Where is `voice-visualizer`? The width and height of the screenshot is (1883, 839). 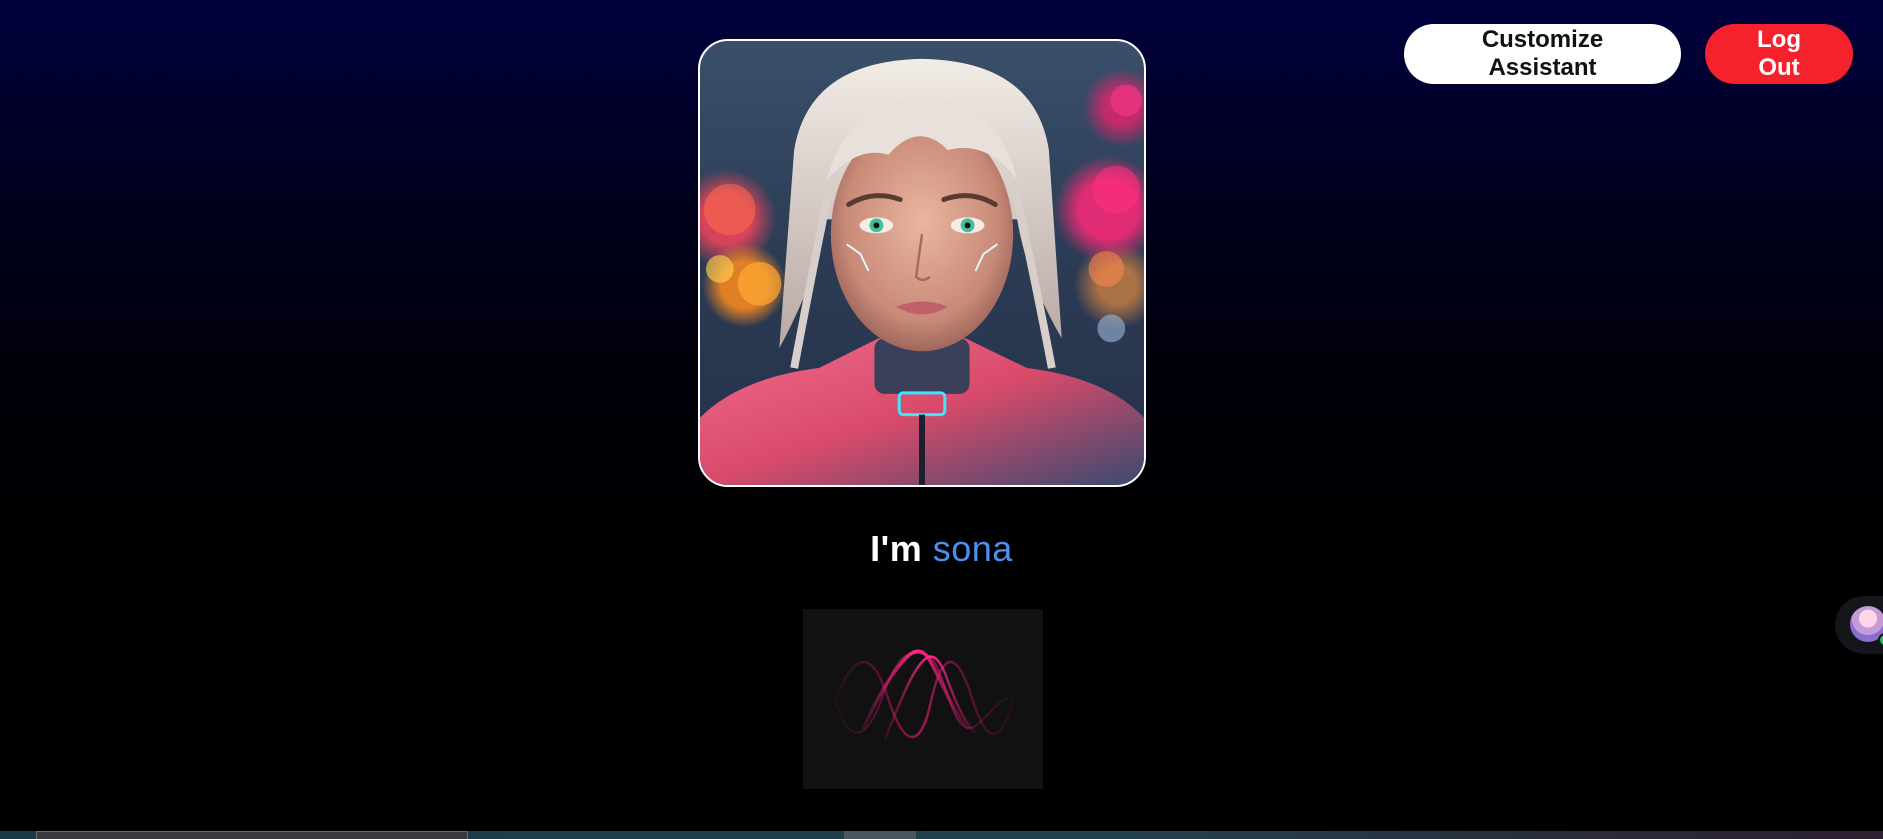 voice-visualizer is located at coordinates (923, 699).